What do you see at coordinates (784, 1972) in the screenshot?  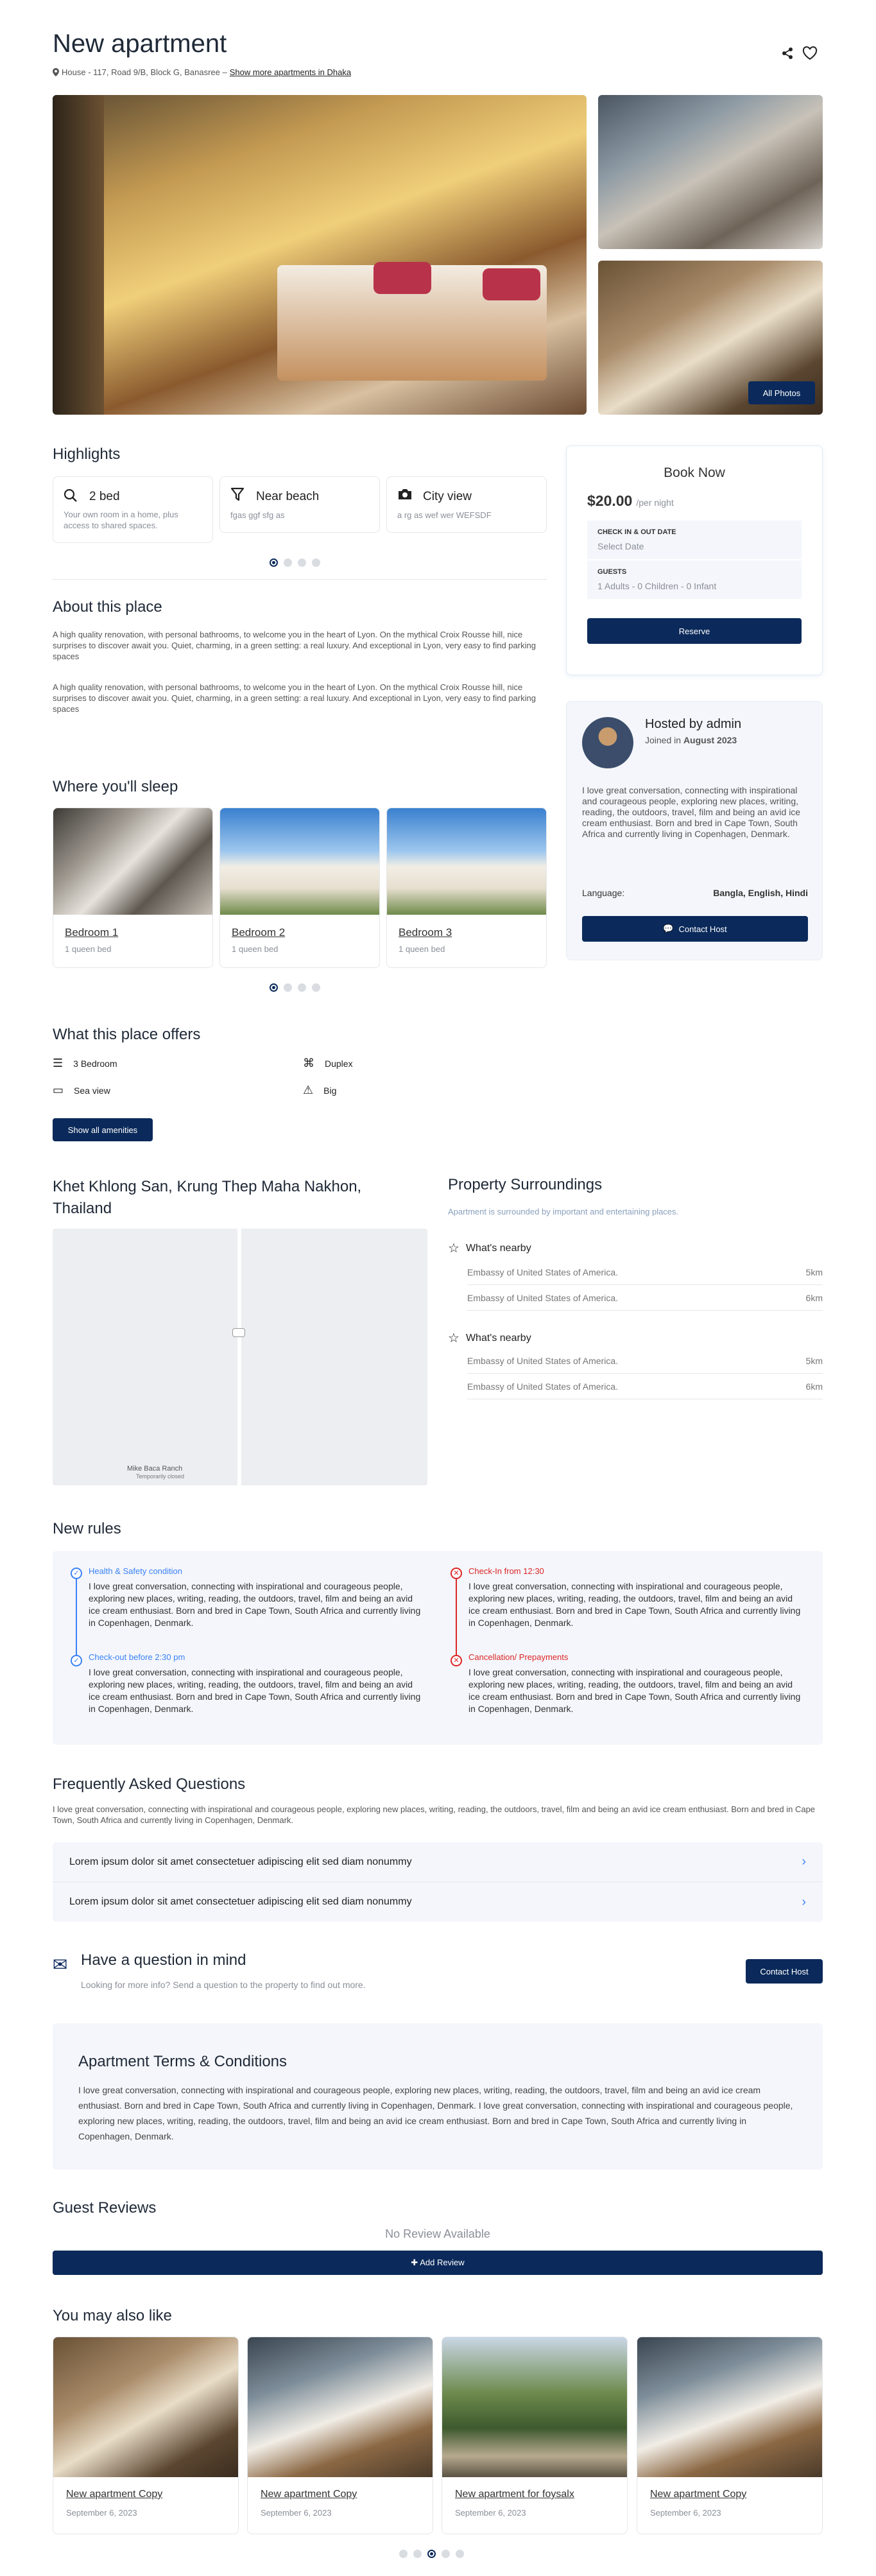 I see `question-contact-button: Contact Host` at bounding box center [784, 1972].